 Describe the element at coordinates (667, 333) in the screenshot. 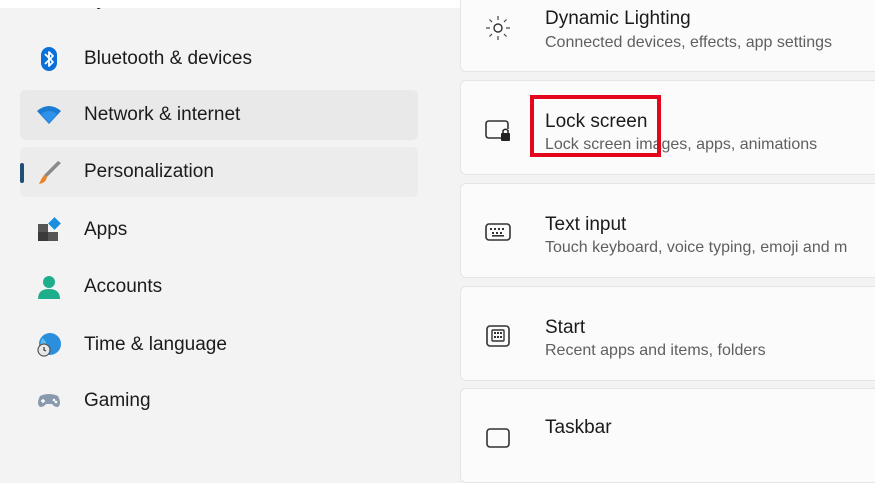

I see `setting-card-start: Start Recent apps and items, folders` at that location.